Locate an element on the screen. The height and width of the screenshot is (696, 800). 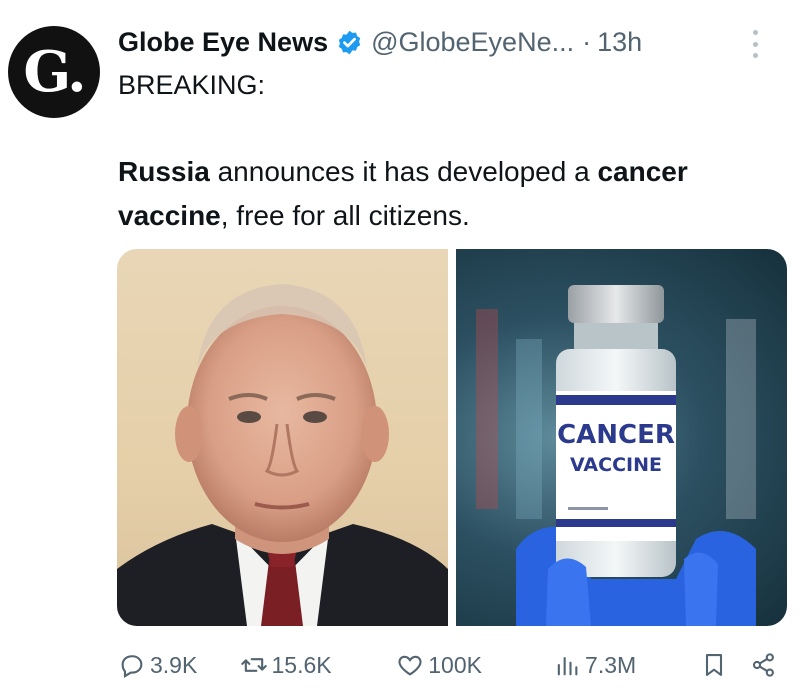
views-button: 7.3M is located at coordinates (626, 665).